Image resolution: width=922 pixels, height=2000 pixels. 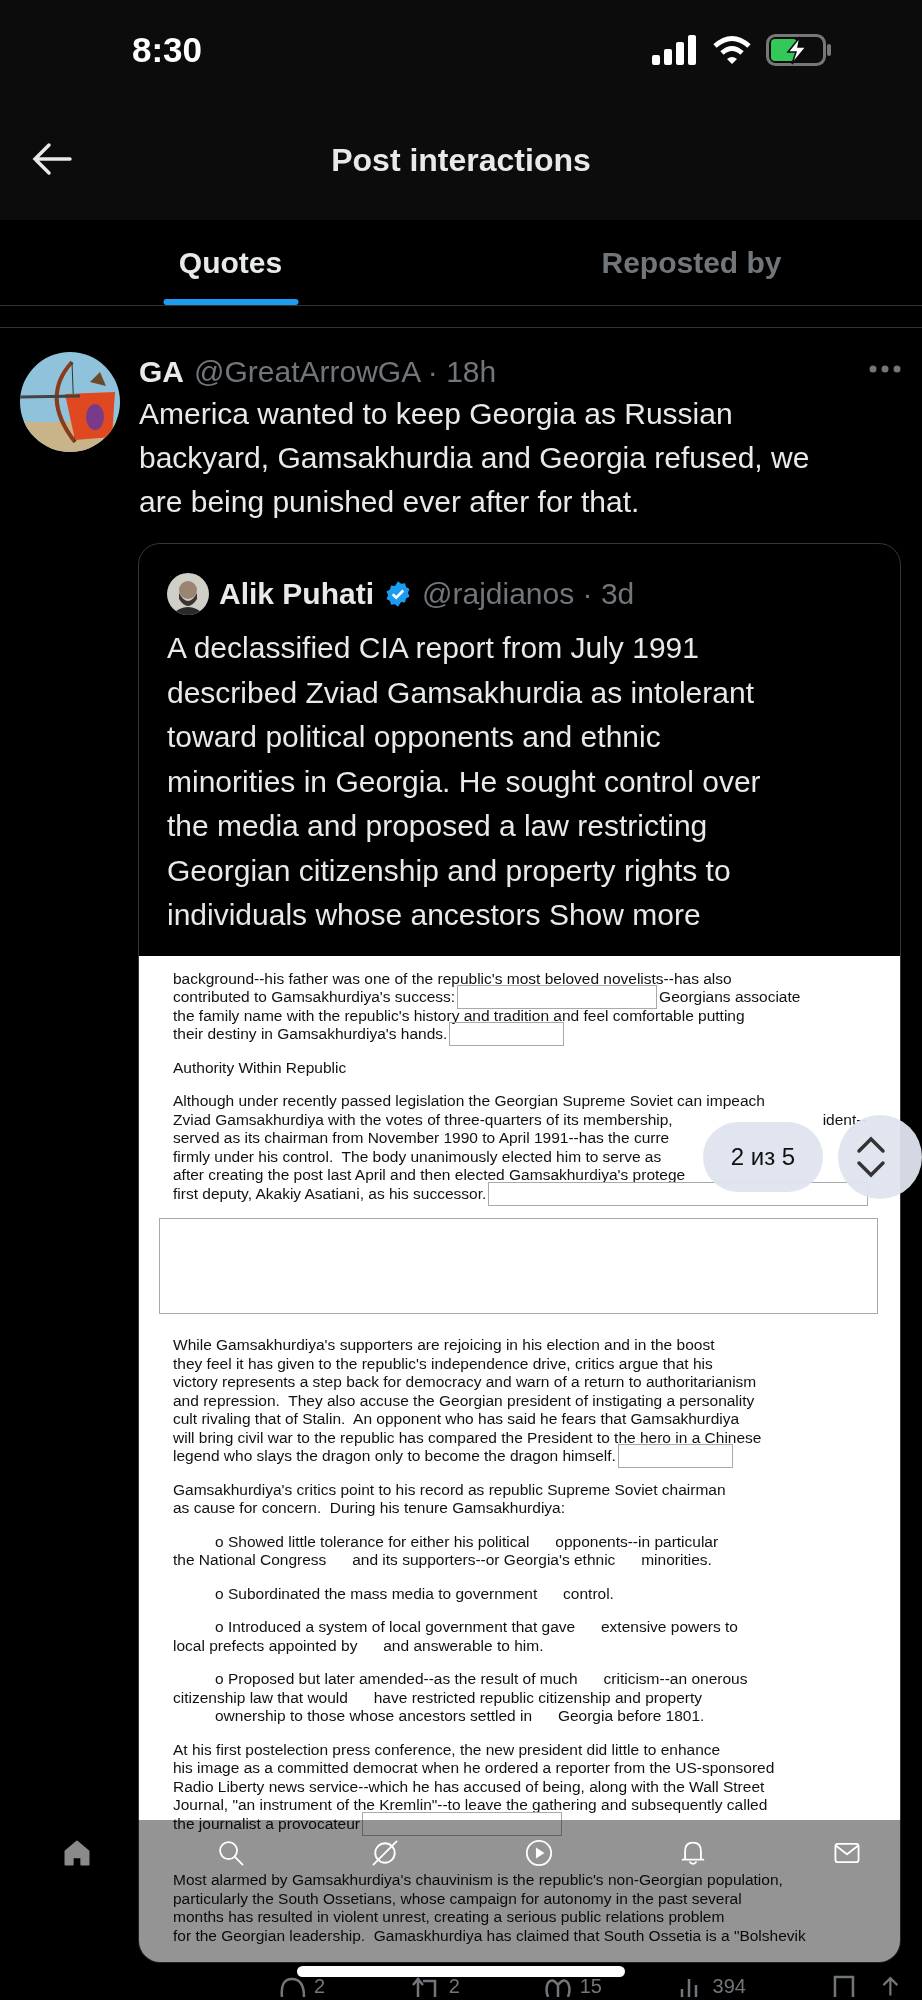 I want to click on document-text: Journal, "an instrument of the Kremlin"--to leave the gathering and subsequently called, so click(x=470, y=1805).